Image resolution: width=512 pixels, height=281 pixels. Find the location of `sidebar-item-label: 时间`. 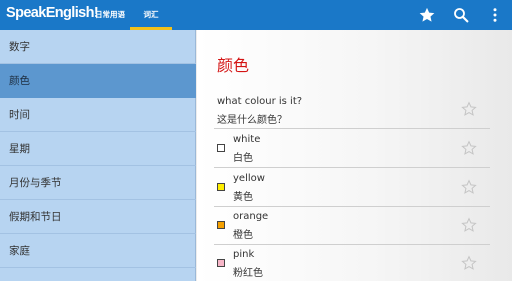

sidebar-item-label: 时间 is located at coordinates (19, 115).